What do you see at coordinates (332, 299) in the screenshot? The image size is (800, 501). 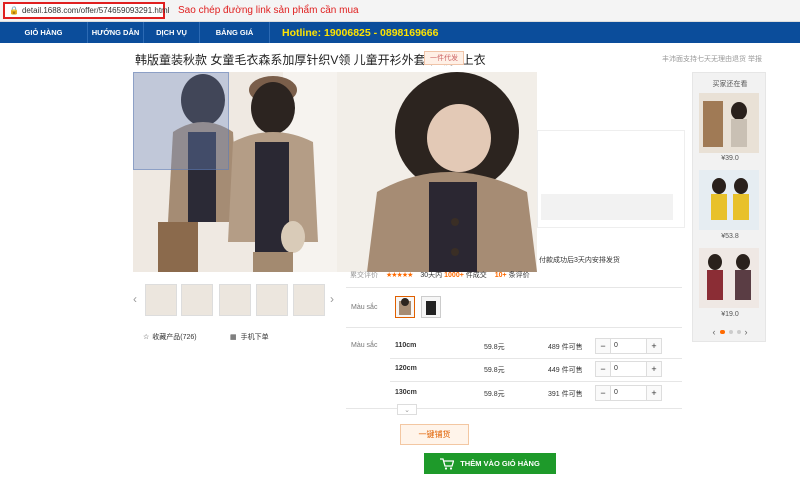 I see `thumb-next-icon: ›` at bounding box center [332, 299].